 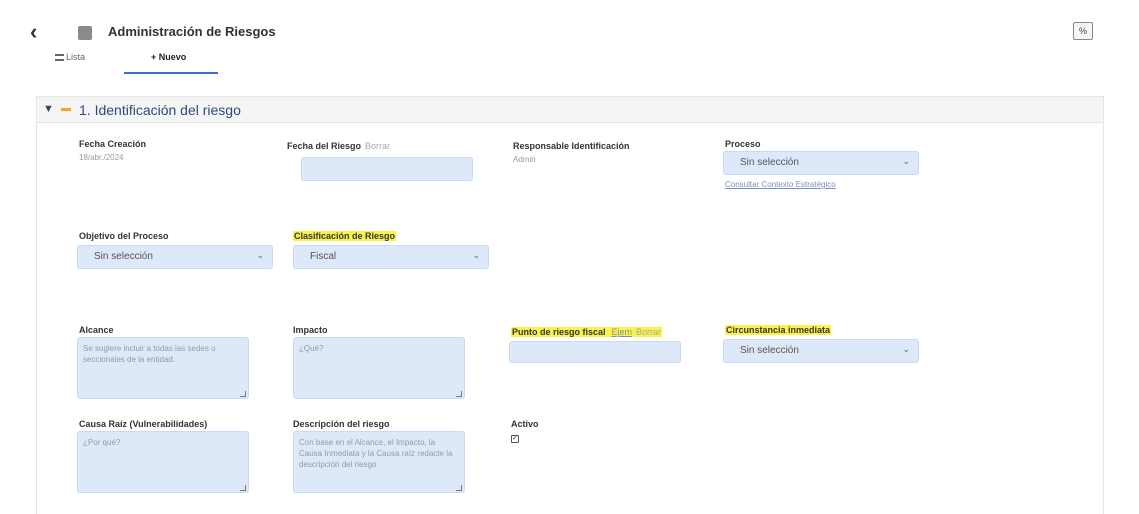 I want to click on circunstancia-label: Circunstancia inmediata, so click(x=778, y=330).